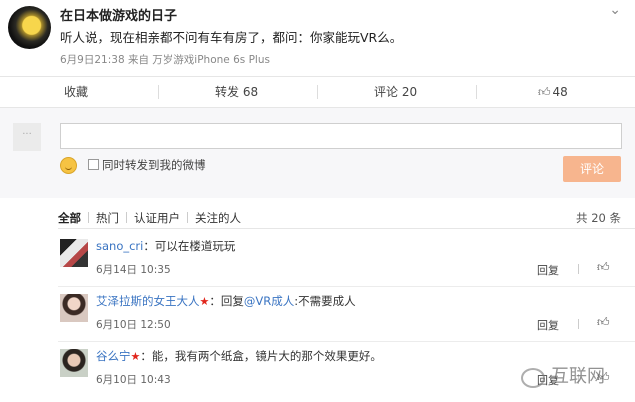 The image size is (635, 402). Describe the element at coordinates (93, 164) in the screenshot. I see `repost-checkbox` at that location.